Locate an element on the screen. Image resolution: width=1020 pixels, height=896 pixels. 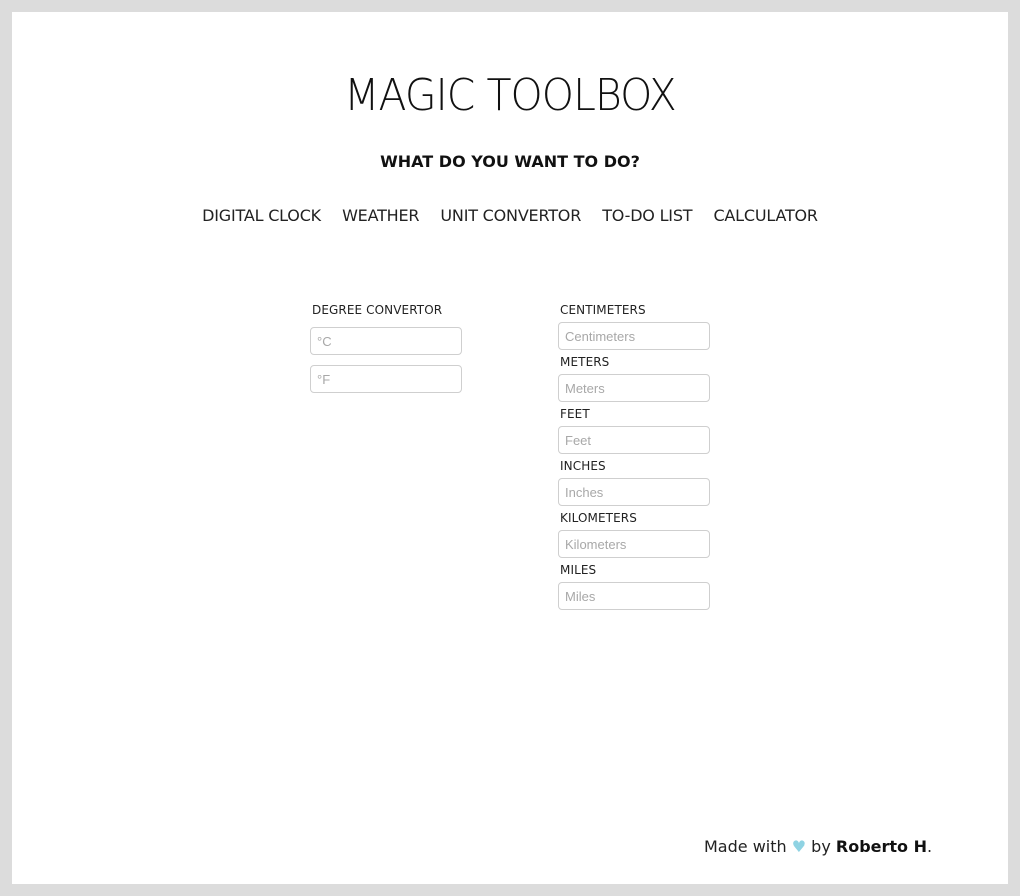
kilometers-input is located at coordinates (634, 544).